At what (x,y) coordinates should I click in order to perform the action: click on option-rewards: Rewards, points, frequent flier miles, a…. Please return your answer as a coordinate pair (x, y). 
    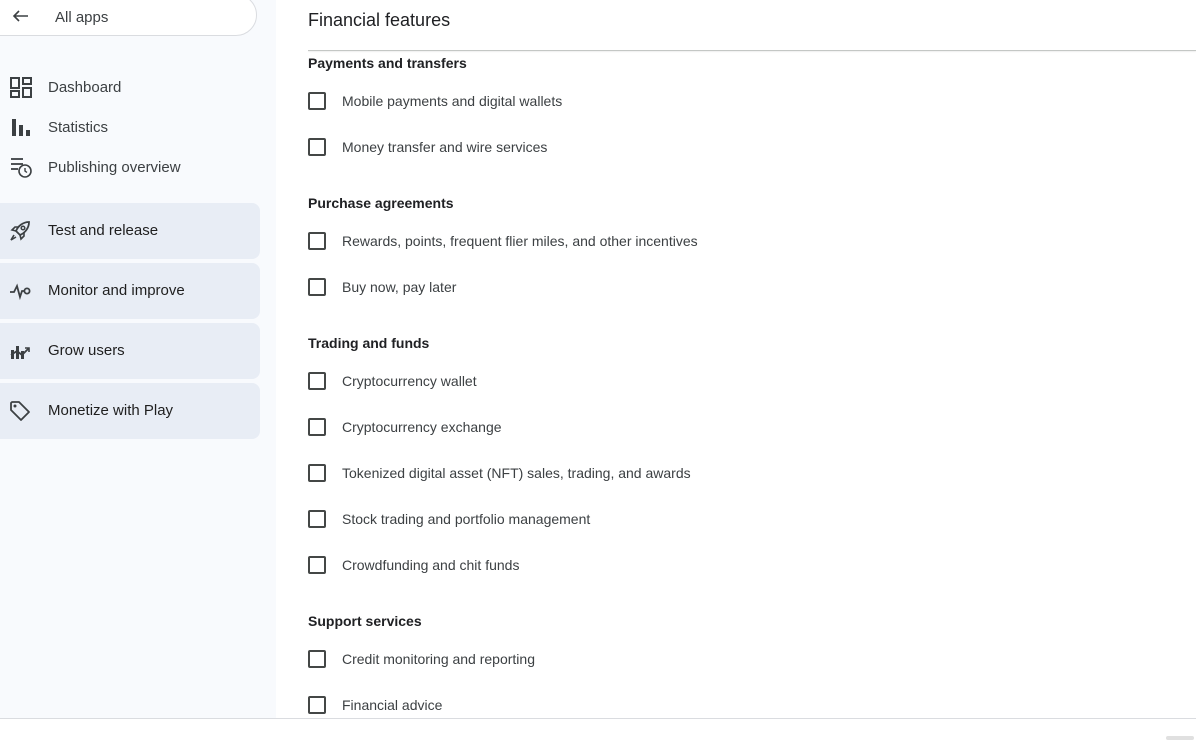
    Looking at the image, I should click on (503, 241).